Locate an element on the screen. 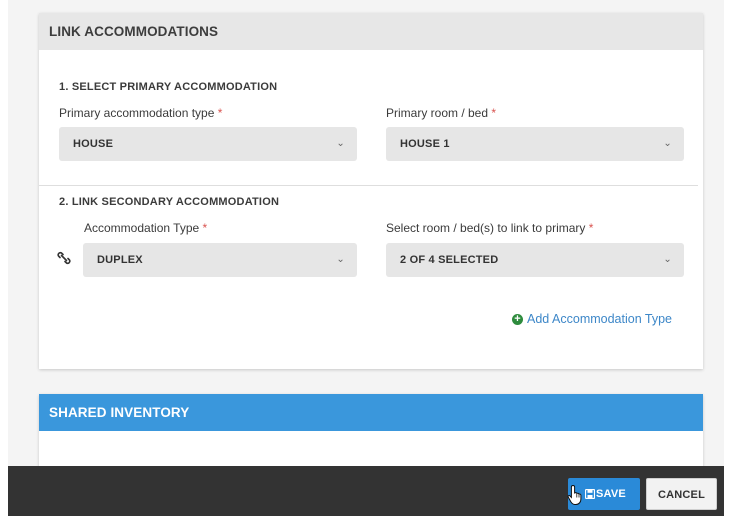 Image resolution: width=731 pixels, height=524 pixels. section-divider is located at coordinates (368, 185).